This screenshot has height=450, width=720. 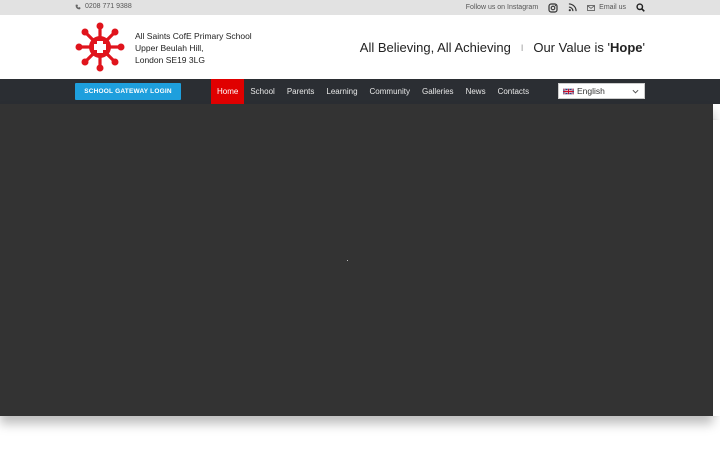 I want to click on nav-item-school: School, so click(x=262, y=91).